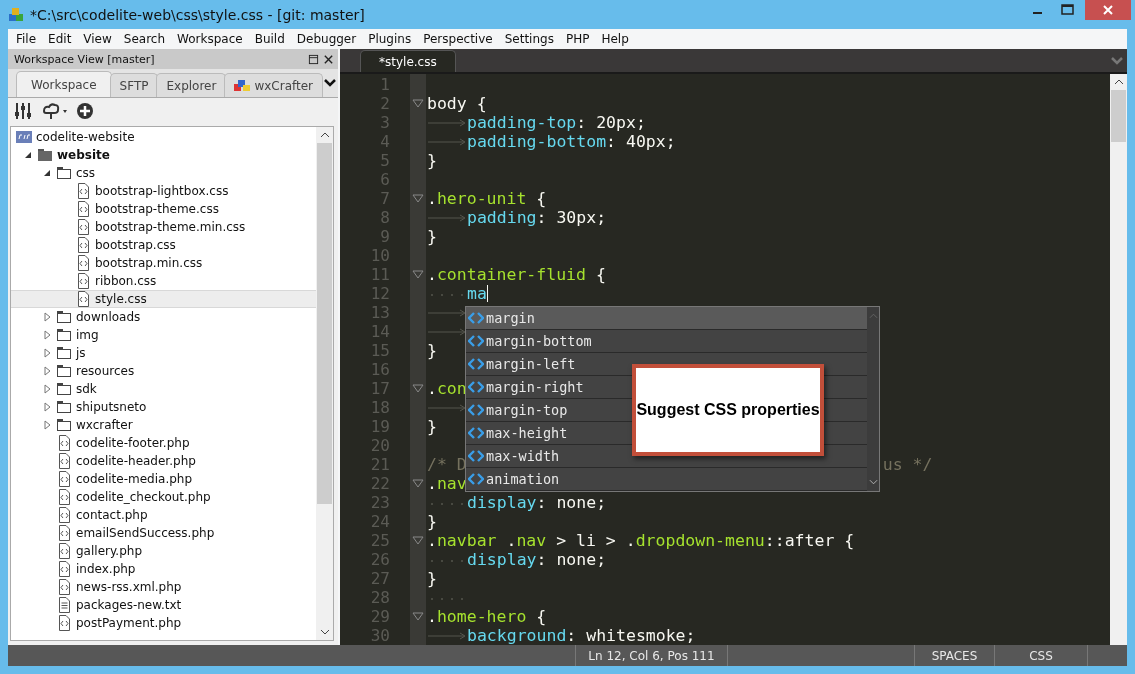 The image size is (1135, 674). I want to click on window-title: *C:\src\codelite-web\css\style.css - [git: master], so click(198, 14).